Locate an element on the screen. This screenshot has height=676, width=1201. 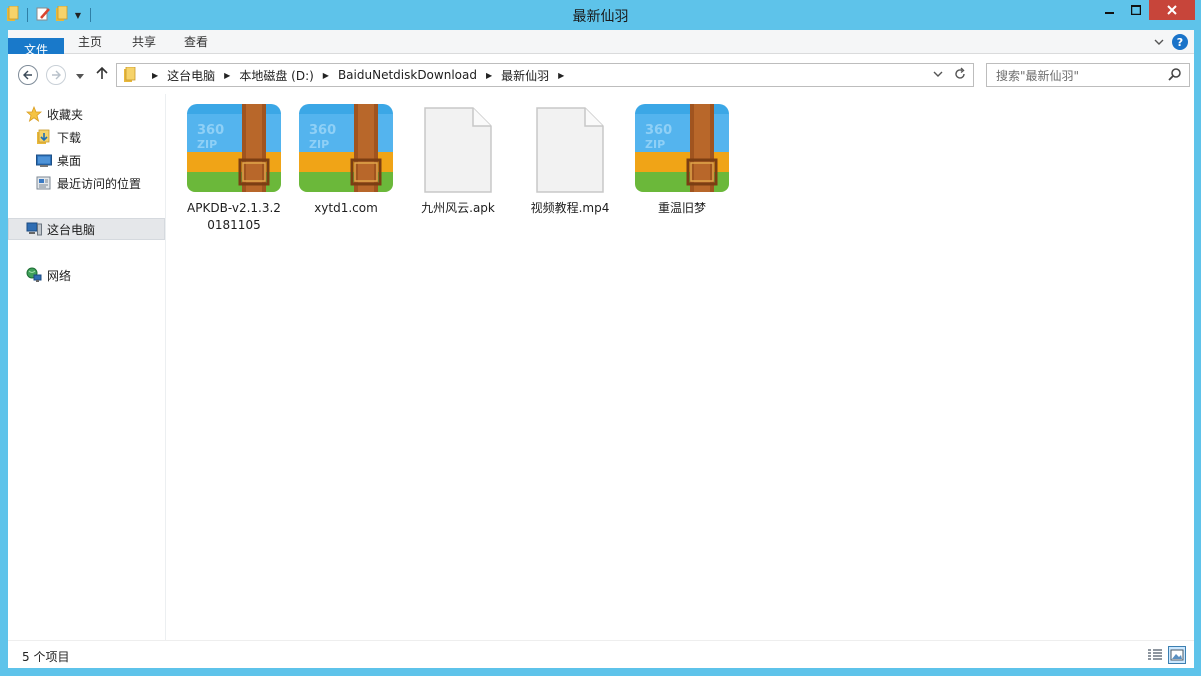
folder-icon is located at coordinates (130, 75).